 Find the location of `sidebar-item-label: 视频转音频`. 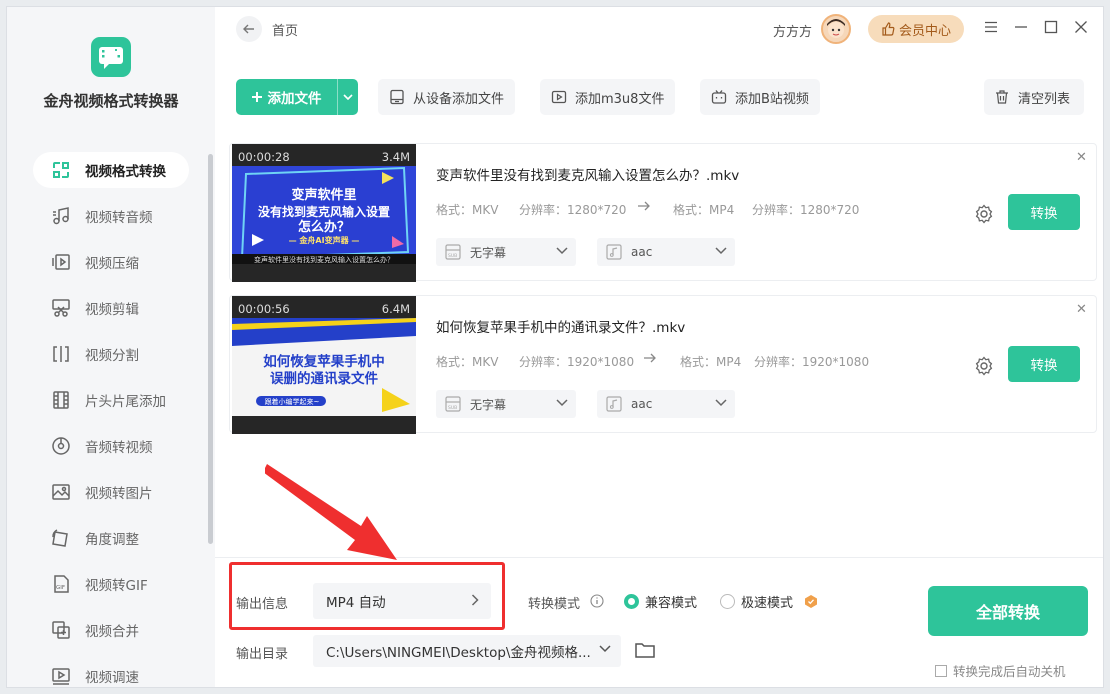

sidebar-item-label: 视频转音频 is located at coordinates (119, 218).